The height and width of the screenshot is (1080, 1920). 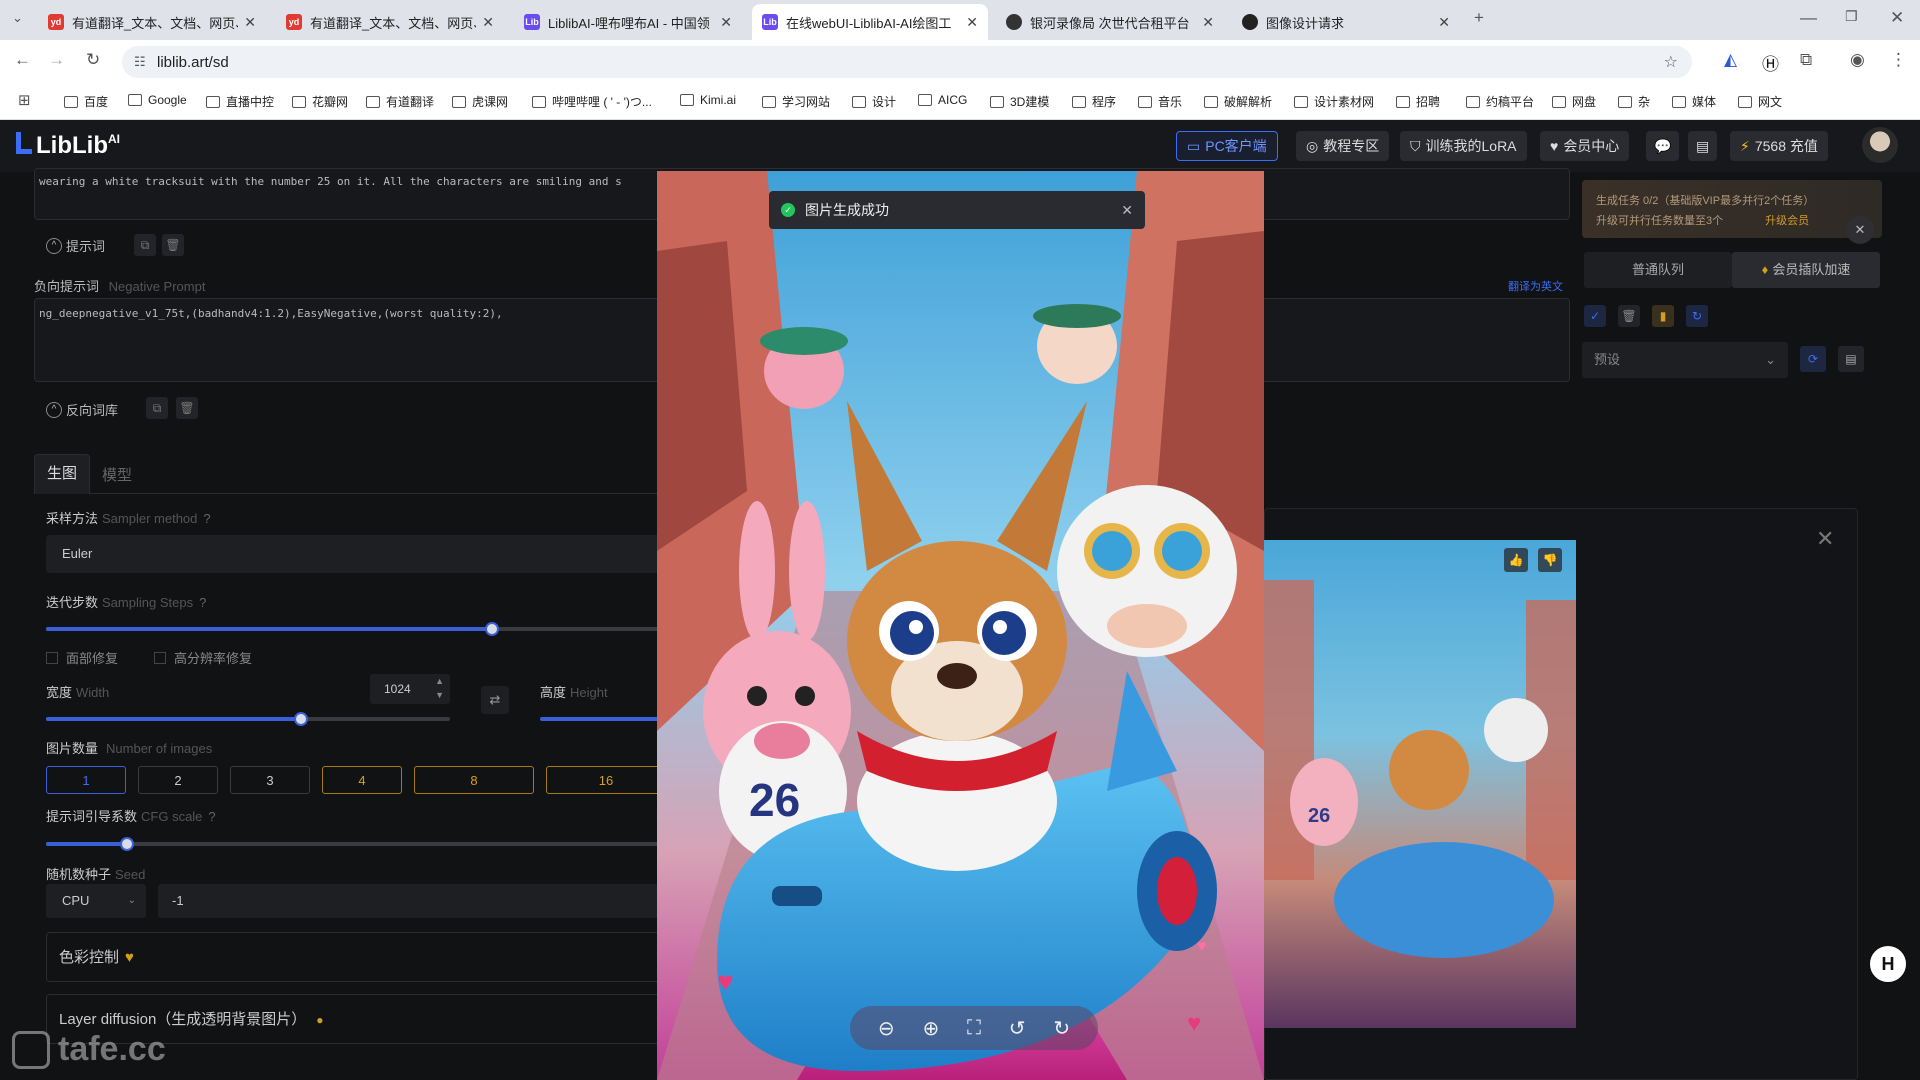 What do you see at coordinates (117, 474) in the screenshot?
I see `tab-model: 模型` at bounding box center [117, 474].